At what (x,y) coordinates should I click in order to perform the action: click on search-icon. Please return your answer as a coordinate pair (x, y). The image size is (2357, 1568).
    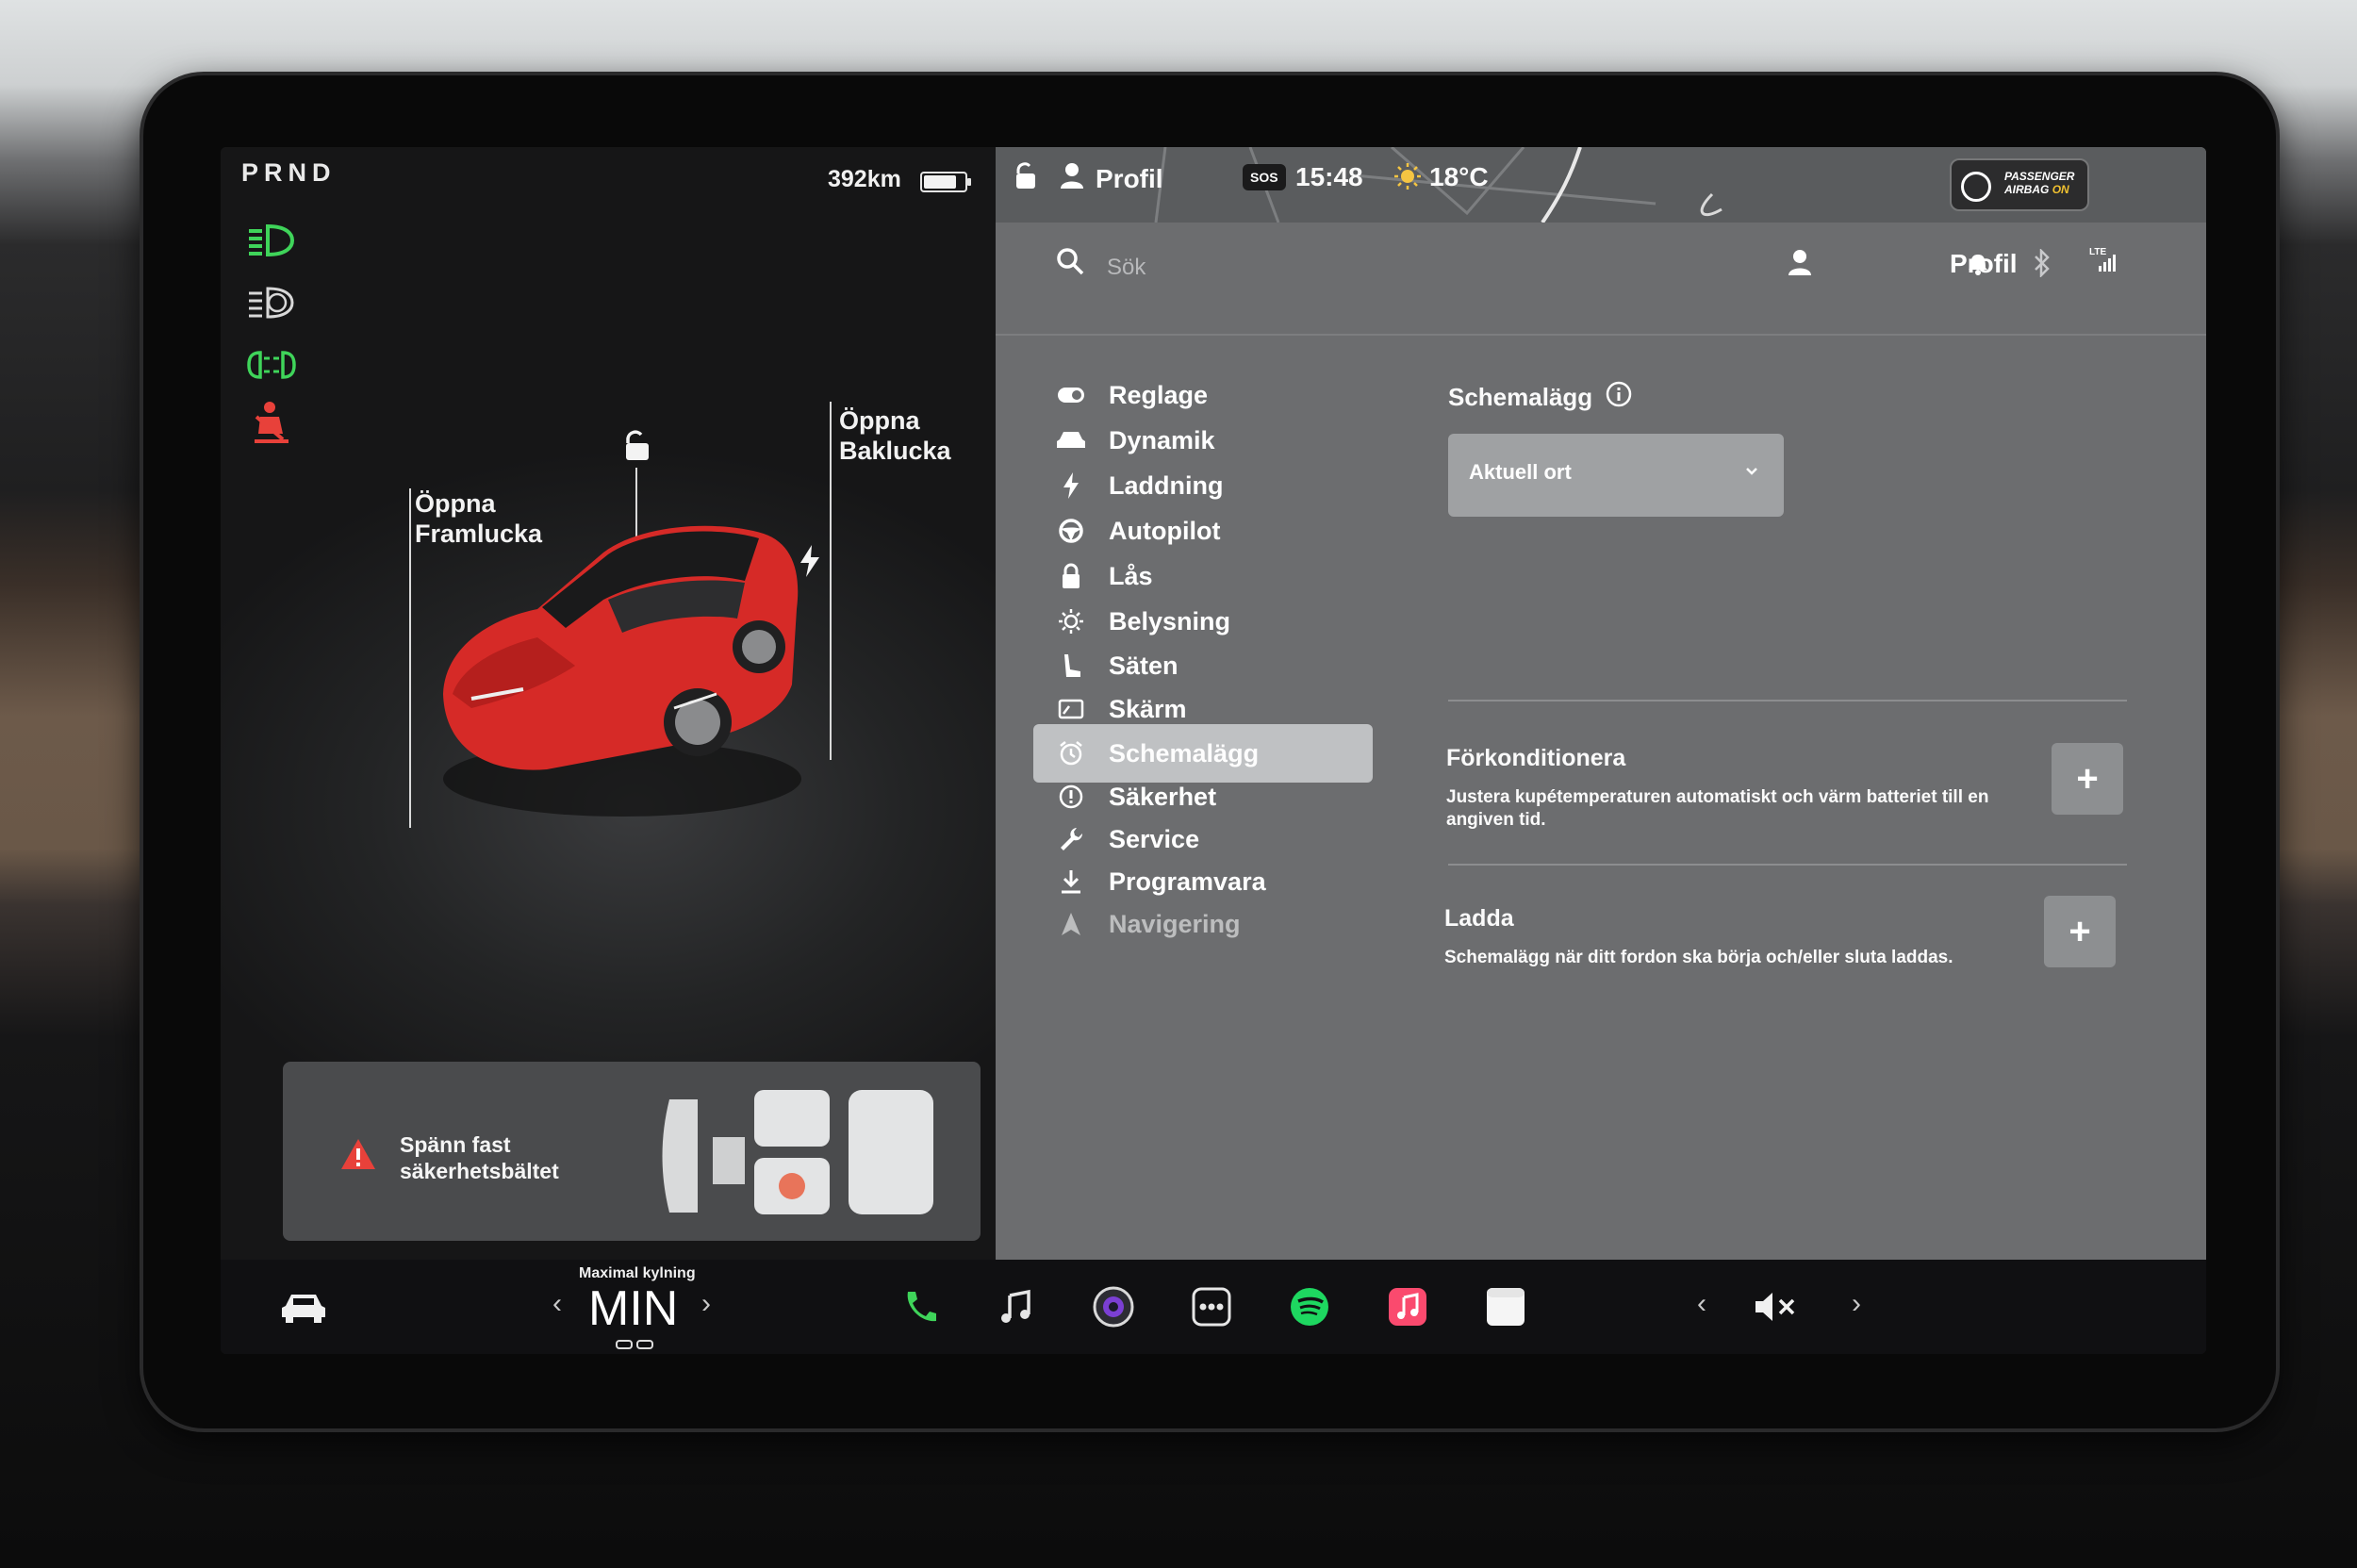
    Looking at the image, I should click on (1070, 263).